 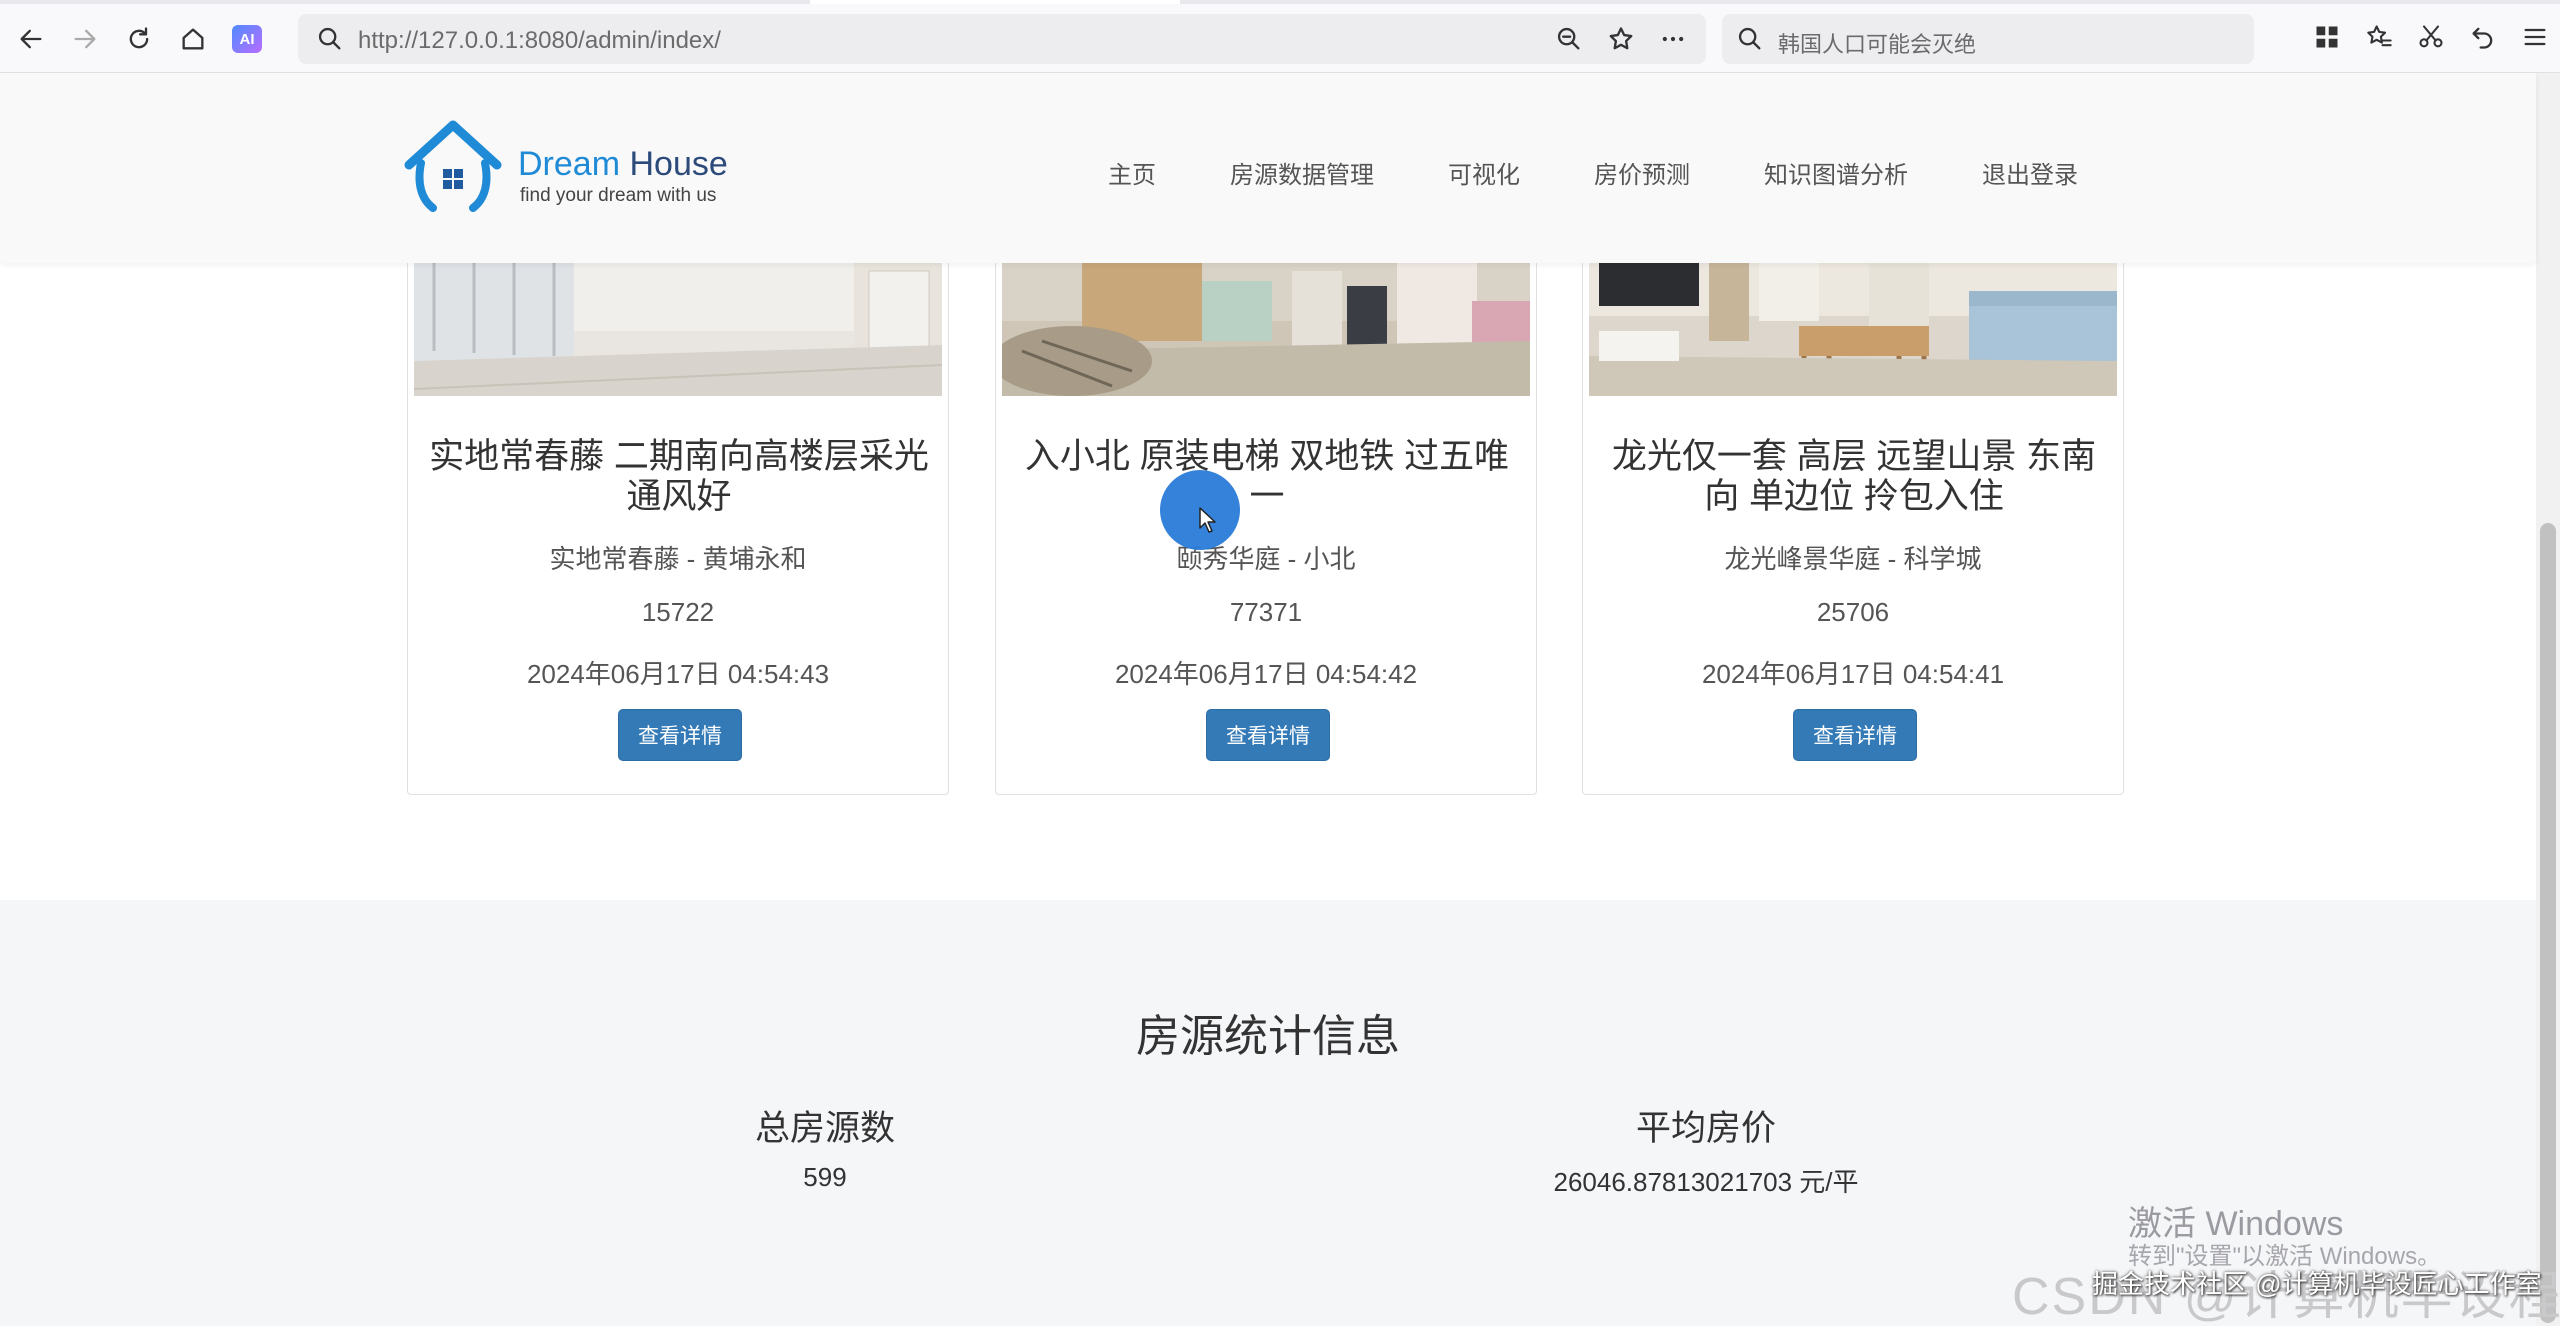 I want to click on active-tab-indicator, so click(x=995, y=2).